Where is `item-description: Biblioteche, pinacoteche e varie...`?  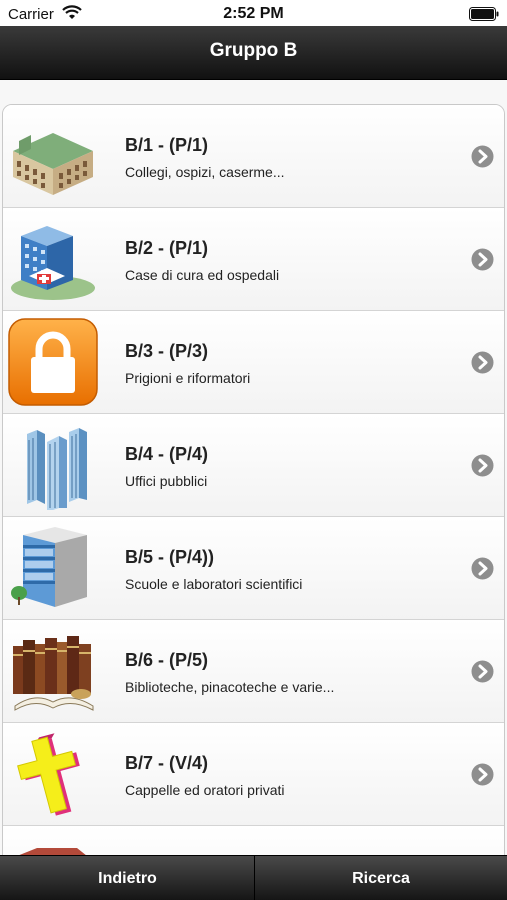
item-description: Biblioteche, pinacoteche e varie... is located at coordinates (230, 687).